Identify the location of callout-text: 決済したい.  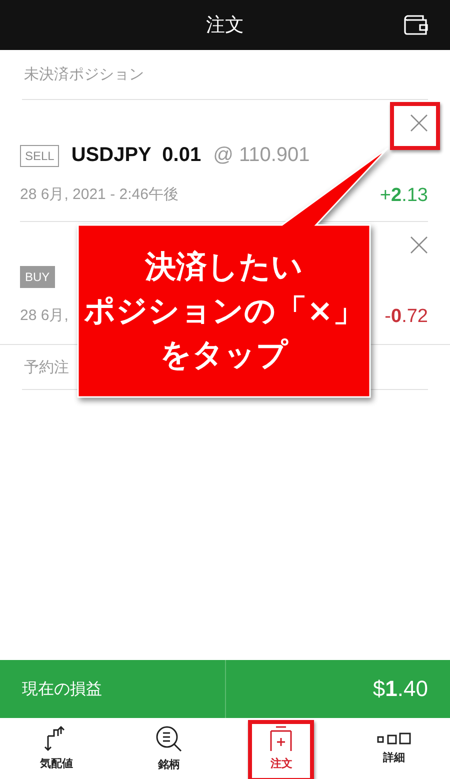
(224, 267).